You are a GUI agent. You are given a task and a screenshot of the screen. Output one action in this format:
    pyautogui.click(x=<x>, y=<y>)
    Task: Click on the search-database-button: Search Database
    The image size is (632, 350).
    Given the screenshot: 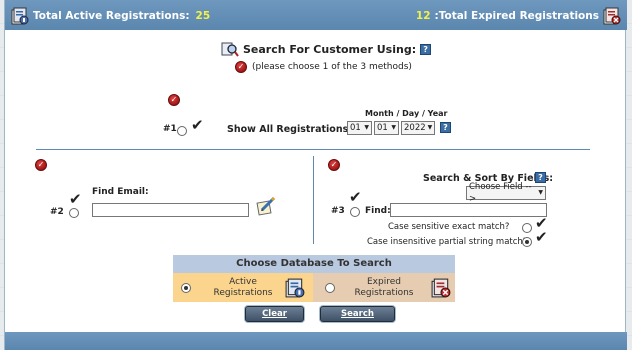 What is the action you would take?
    pyautogui.click(x=357, y=319)
    